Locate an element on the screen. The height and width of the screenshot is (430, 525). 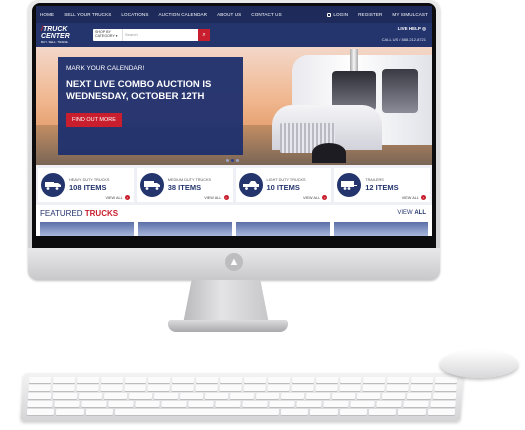
featured-trucks-section: FEATURED TRUCKS VIEW ALL is located at coordinates (234, 220).